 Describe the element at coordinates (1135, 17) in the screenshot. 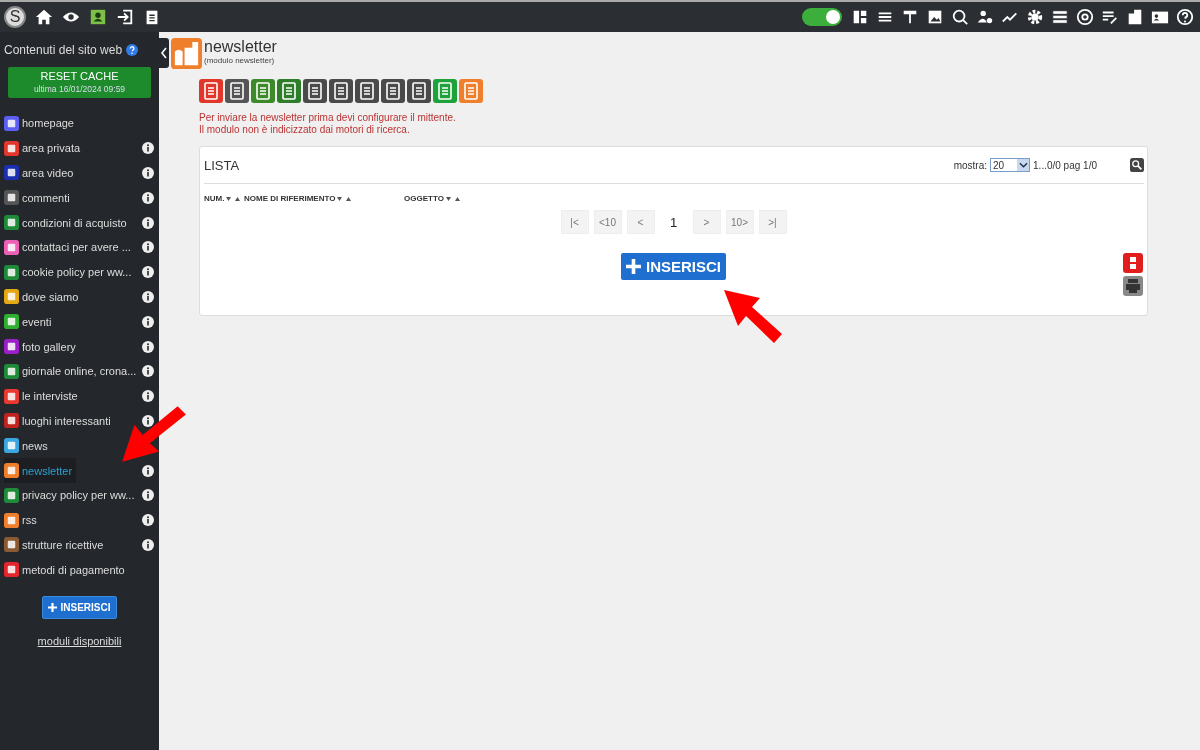

I see `document-icon` at that location.